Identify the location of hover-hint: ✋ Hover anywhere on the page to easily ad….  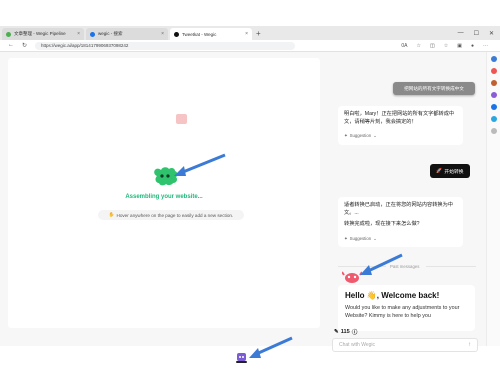
(171, 215).